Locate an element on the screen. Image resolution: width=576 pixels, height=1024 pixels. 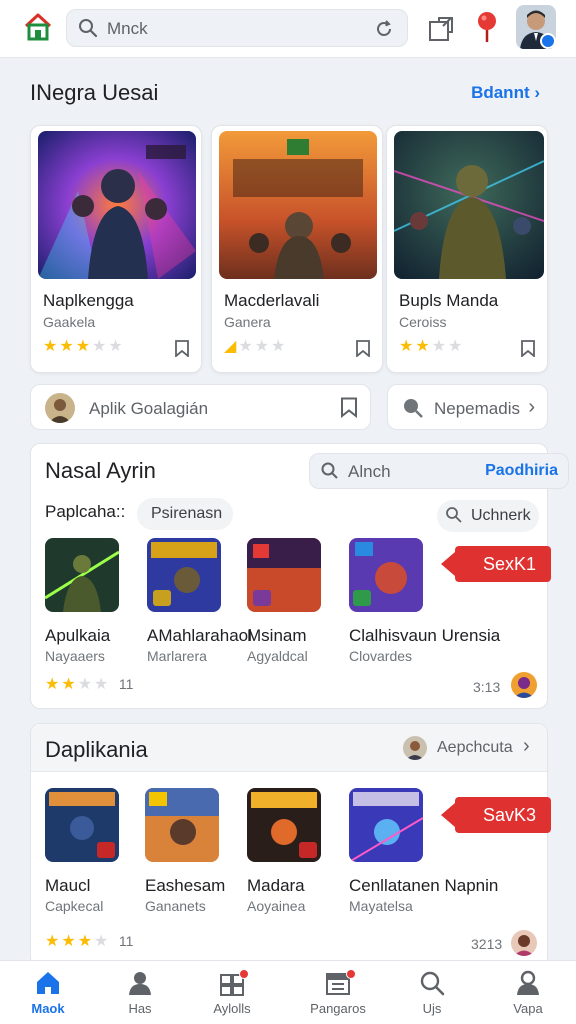
card-subtitle: Ganera is located at coordinates (247, 322).